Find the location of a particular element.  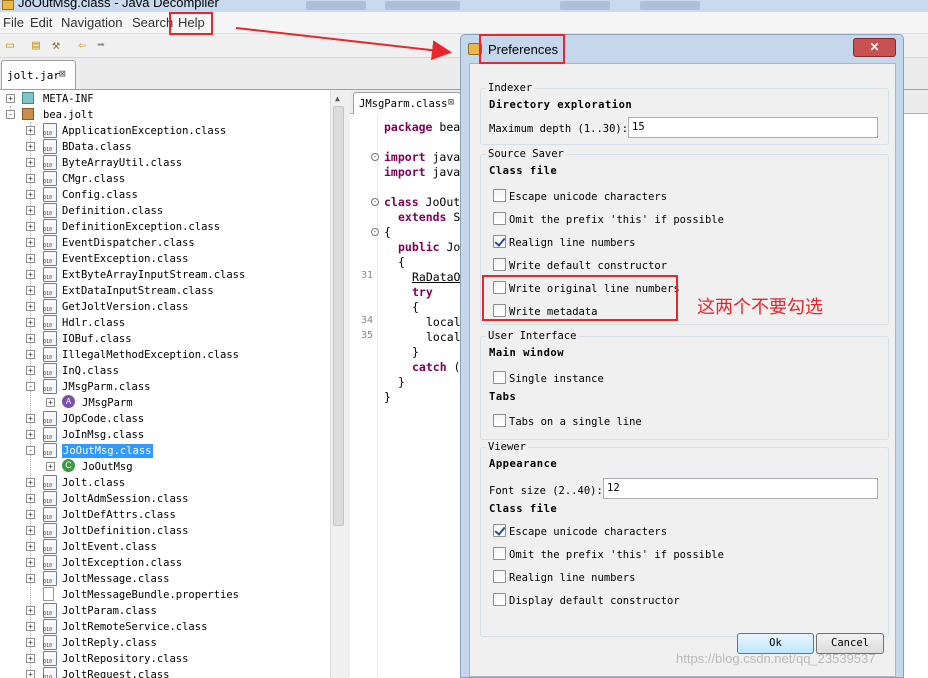

tabs-single-line-checkbox is located at coordinates (499, 420).